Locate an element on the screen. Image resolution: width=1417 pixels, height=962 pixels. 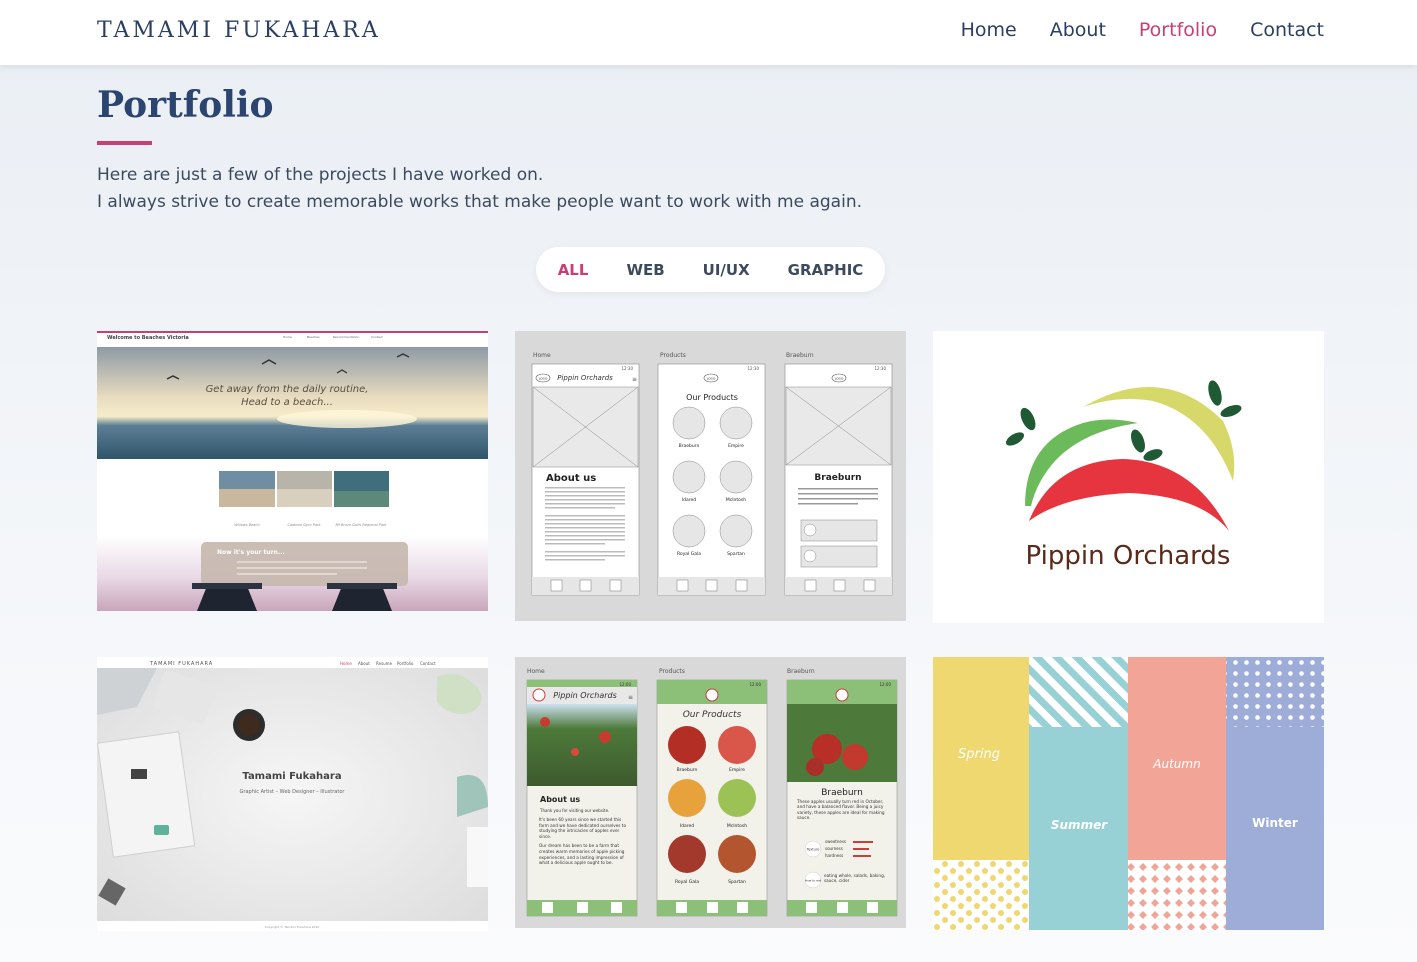
mockup-how-to-eat-label: How to eat is located at coordinates (813, 881).